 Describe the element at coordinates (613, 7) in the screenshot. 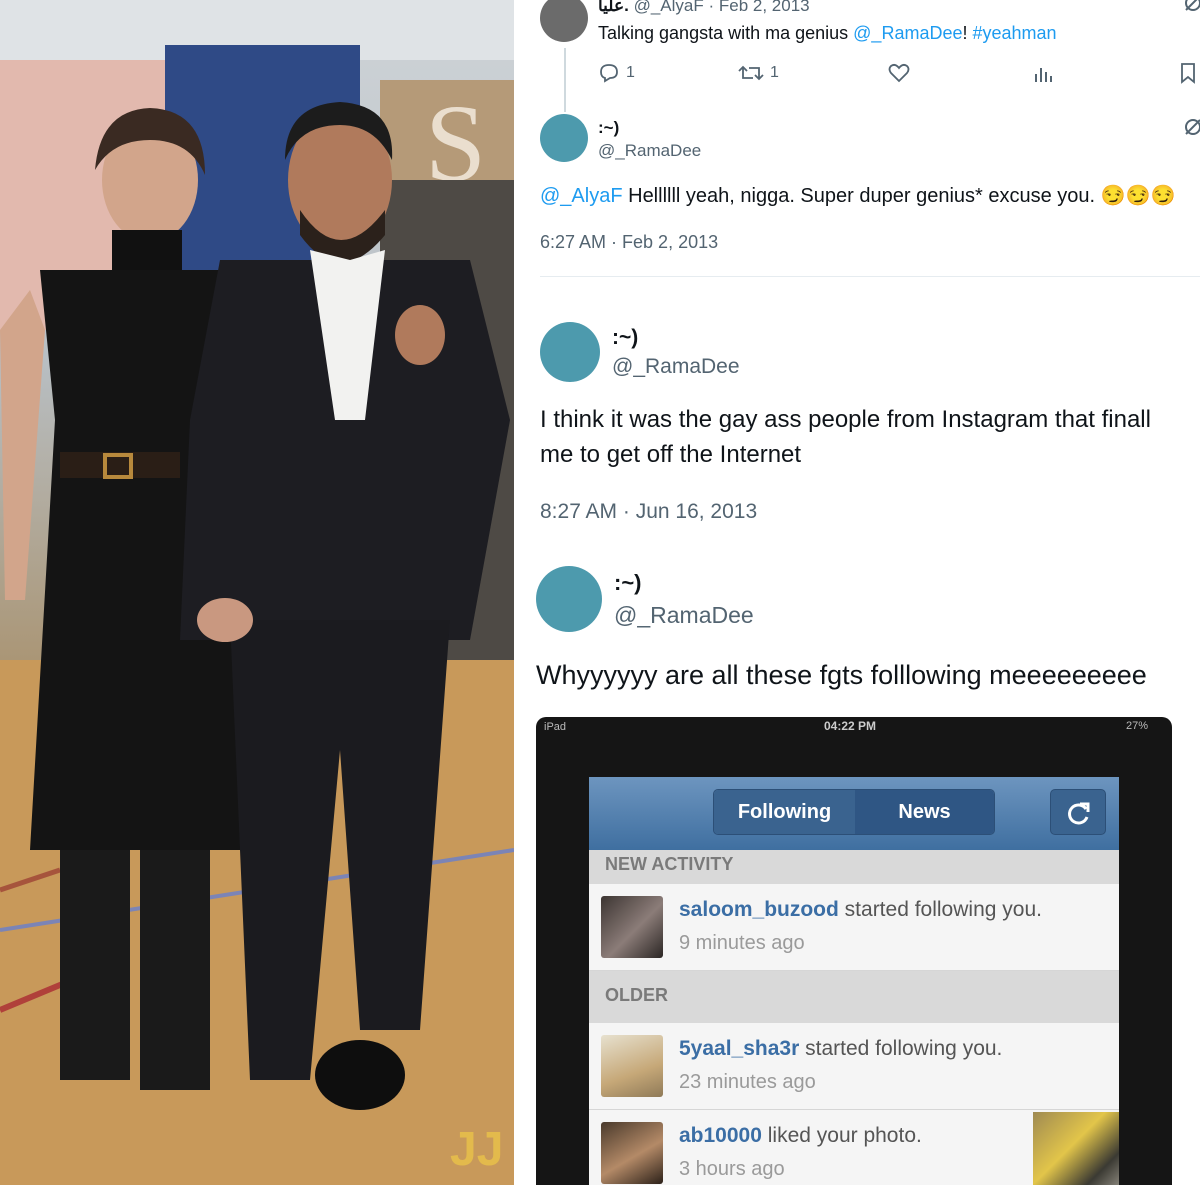

I see `display-name: عليا.` at that location.